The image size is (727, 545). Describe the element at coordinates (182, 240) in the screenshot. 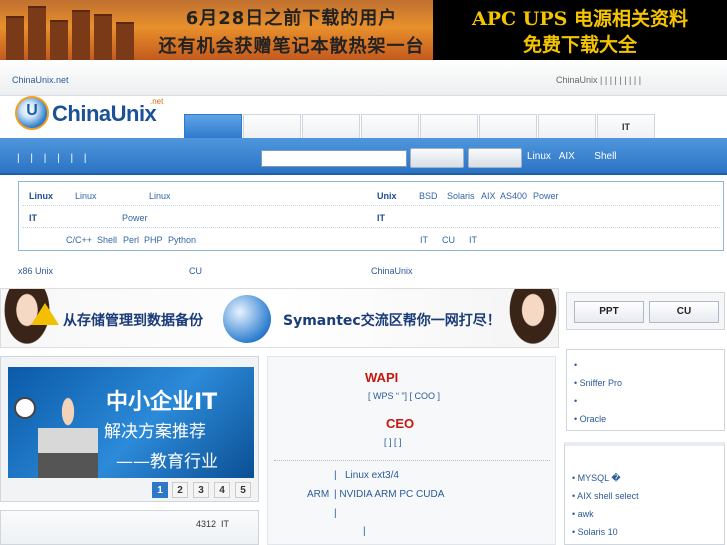

I see `category-link: Python` at that location.